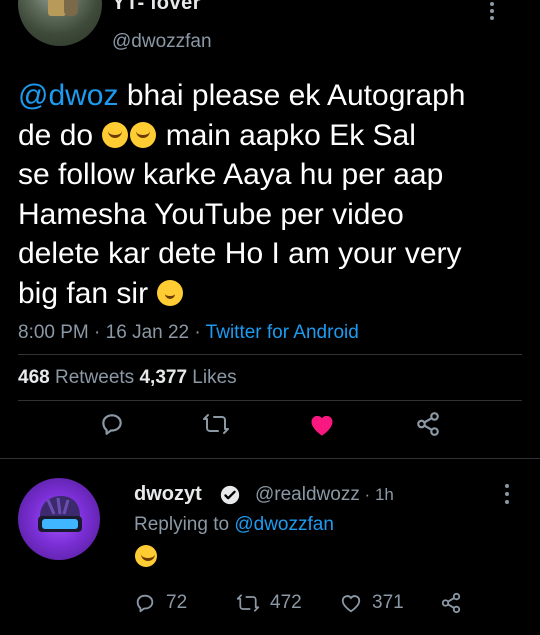 This screenshot has width=540, height=635. Describe the element at coordinates (156, 7) in the screenshot. I see `author-name: YT- lover` at that location.